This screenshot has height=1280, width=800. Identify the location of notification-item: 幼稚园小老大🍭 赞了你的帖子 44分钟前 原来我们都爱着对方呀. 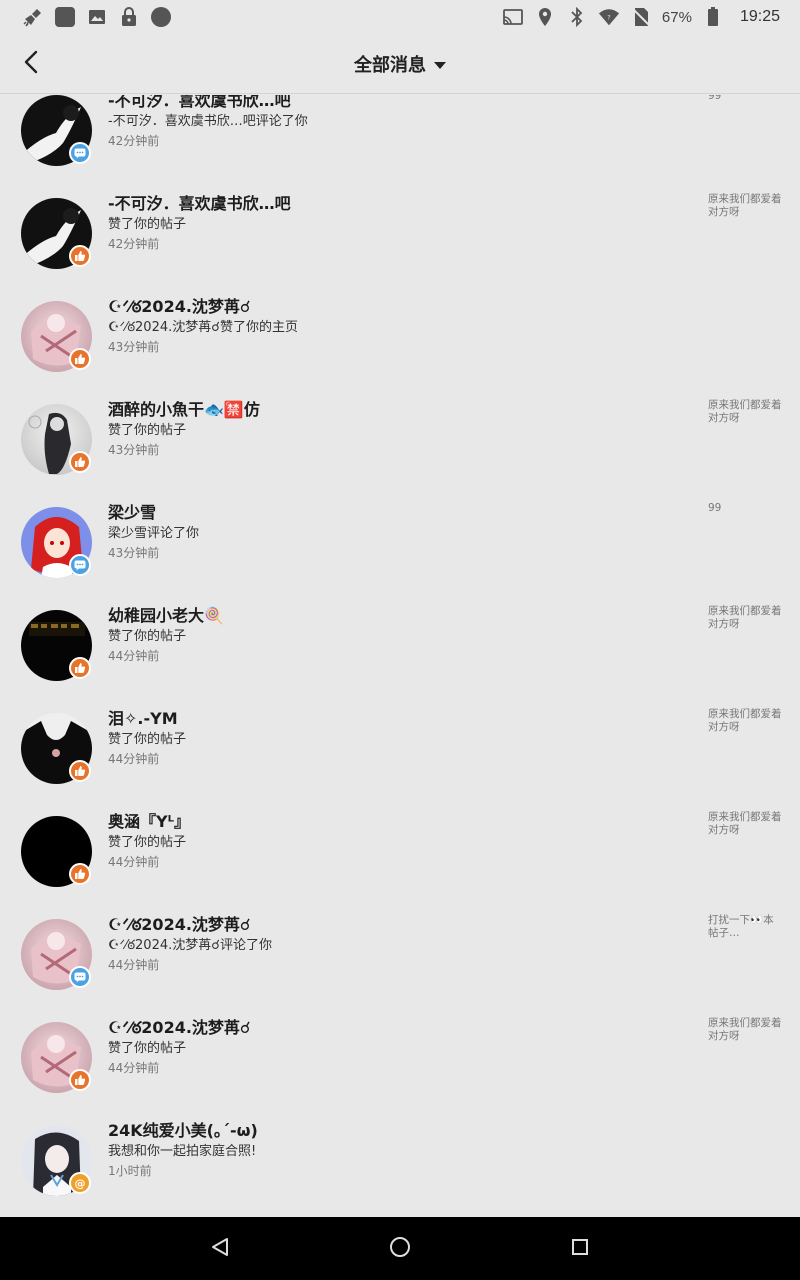
(400, 653).